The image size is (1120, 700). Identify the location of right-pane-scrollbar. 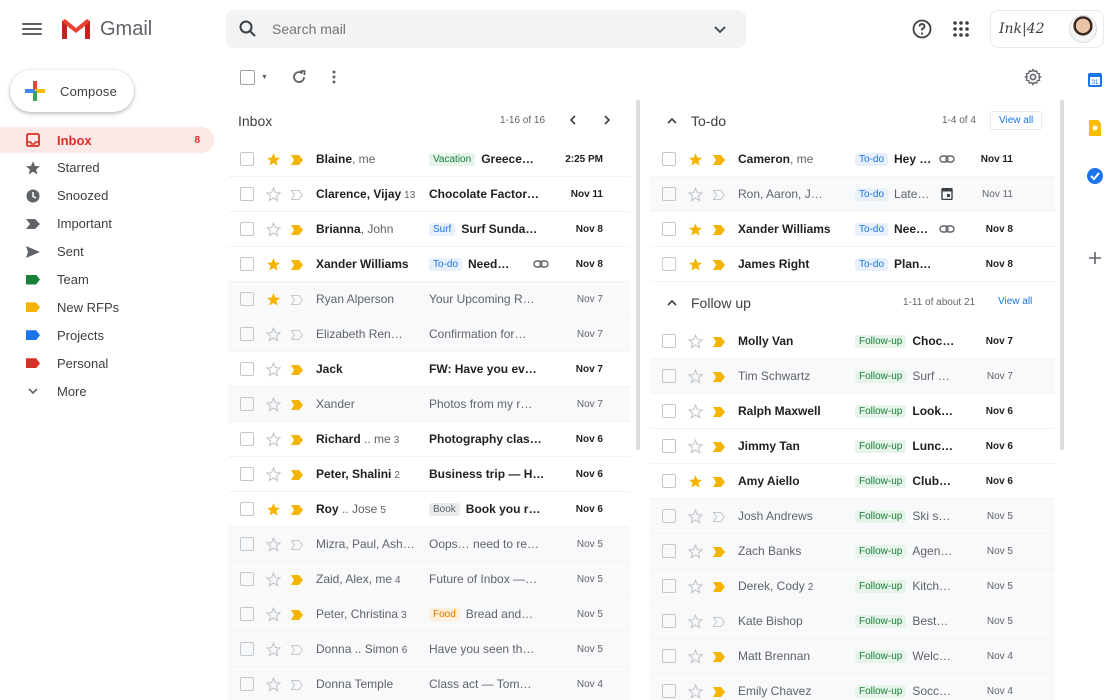
(1062, 275).